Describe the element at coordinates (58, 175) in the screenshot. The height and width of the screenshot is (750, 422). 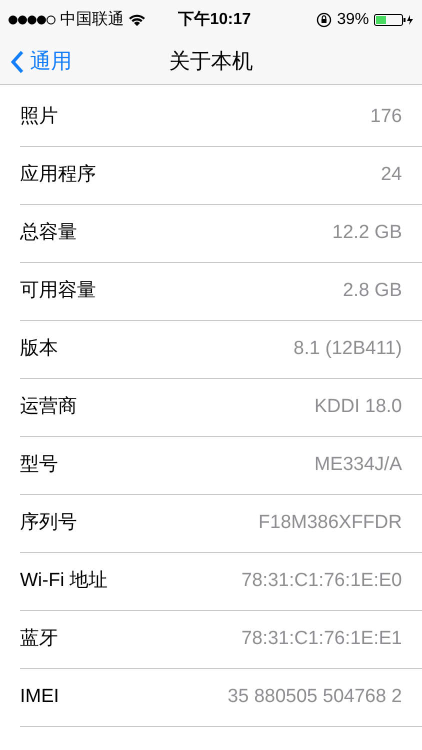
I see `row-label: 应用程序` at that location.